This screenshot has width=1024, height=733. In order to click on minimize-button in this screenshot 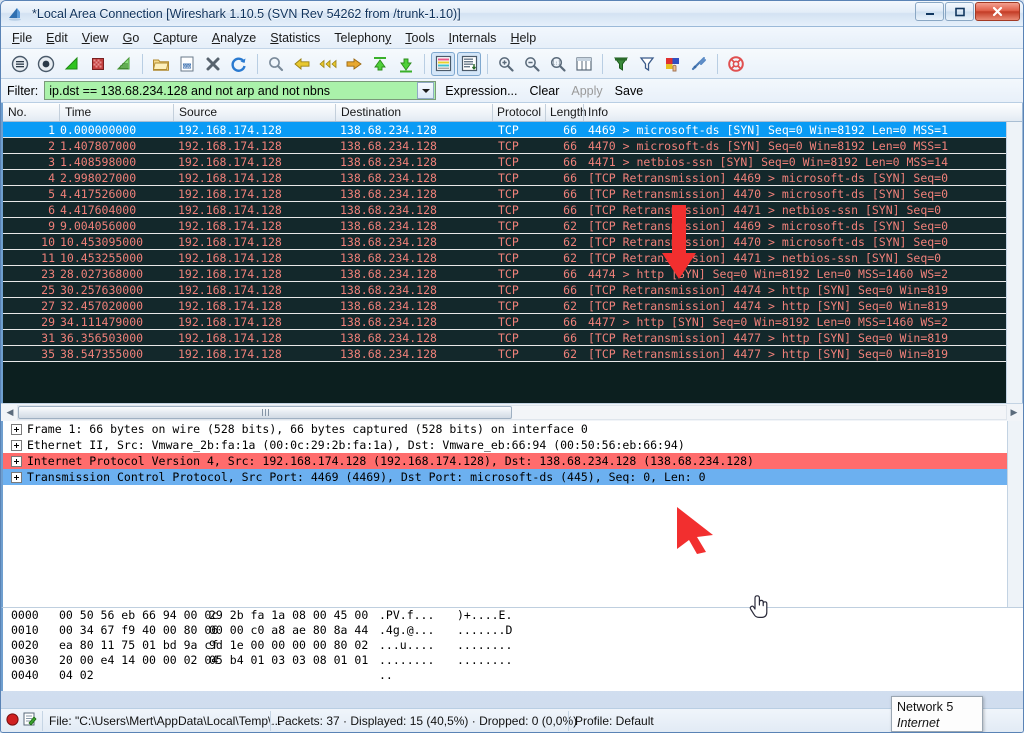, I will do `click(929, 11)`.